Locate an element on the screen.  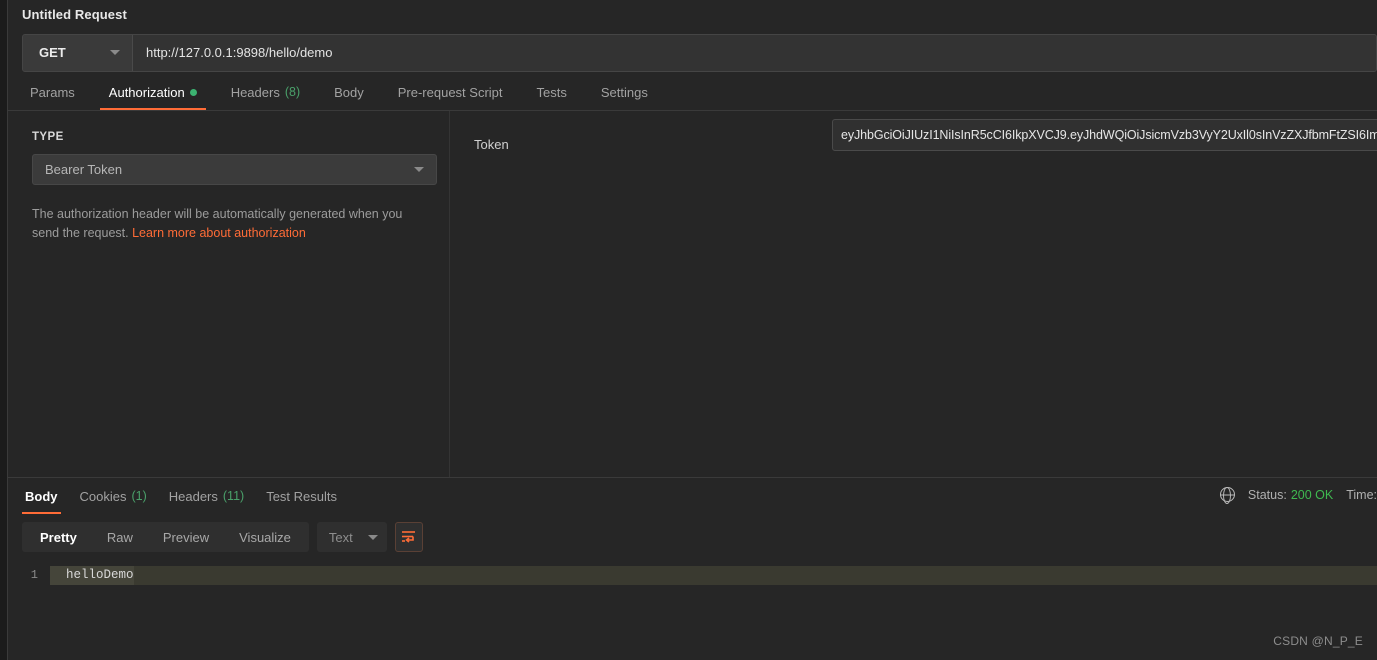
globe-icon is located at coordinates (1227, 494).